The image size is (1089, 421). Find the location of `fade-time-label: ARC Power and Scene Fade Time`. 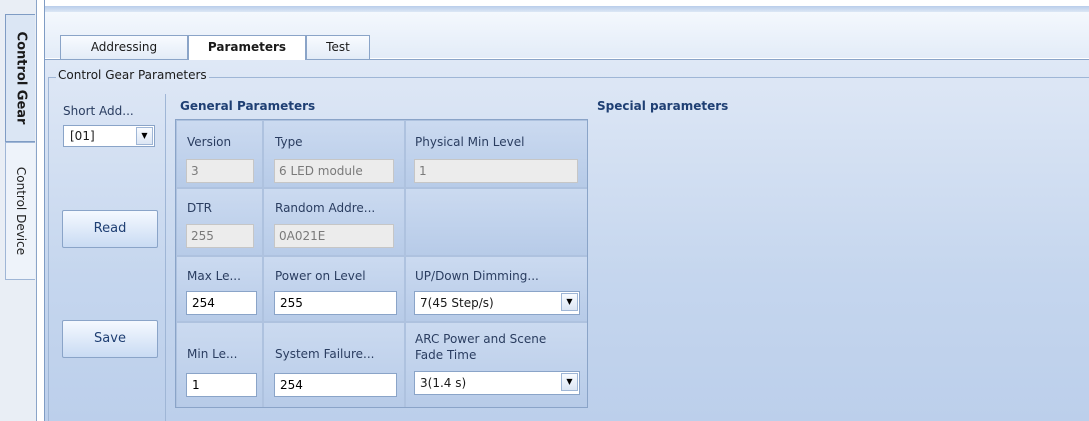

fade-time-label: ARC Power and Scene Fade Time is located at coordinates (481, 347).